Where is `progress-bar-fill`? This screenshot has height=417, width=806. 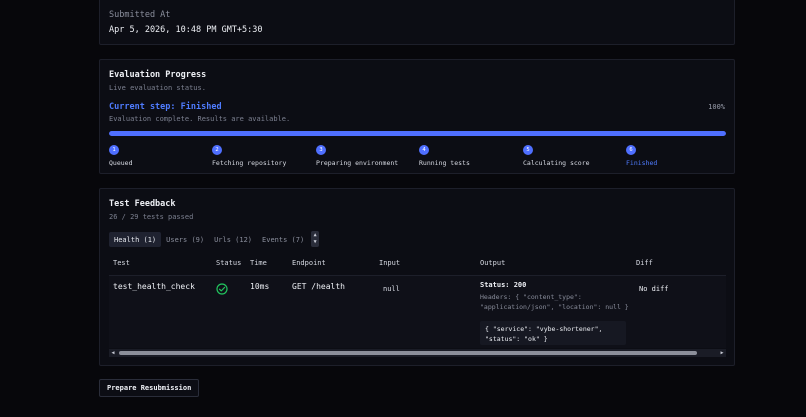 progress-bar-fill is located at coordinates (417, 133).